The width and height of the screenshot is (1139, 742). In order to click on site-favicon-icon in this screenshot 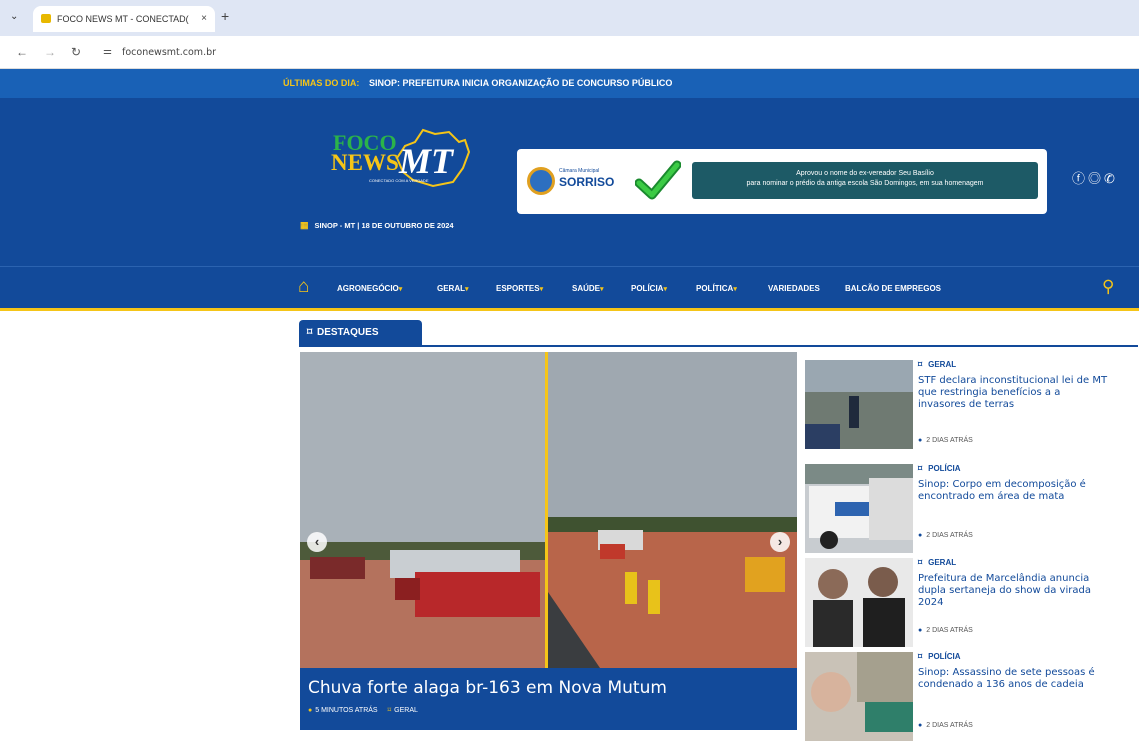, I will do `click(46, 18)`.